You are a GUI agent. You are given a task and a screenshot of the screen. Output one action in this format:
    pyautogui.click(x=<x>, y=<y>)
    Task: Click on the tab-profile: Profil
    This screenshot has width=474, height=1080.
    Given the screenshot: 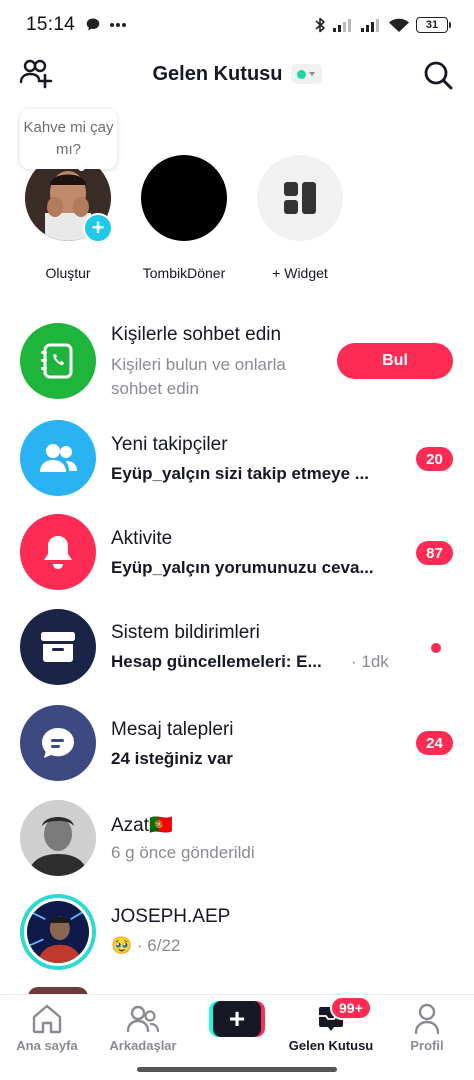 What is the action you would take?
    pyautogui.click(x=427, y=1027)
    